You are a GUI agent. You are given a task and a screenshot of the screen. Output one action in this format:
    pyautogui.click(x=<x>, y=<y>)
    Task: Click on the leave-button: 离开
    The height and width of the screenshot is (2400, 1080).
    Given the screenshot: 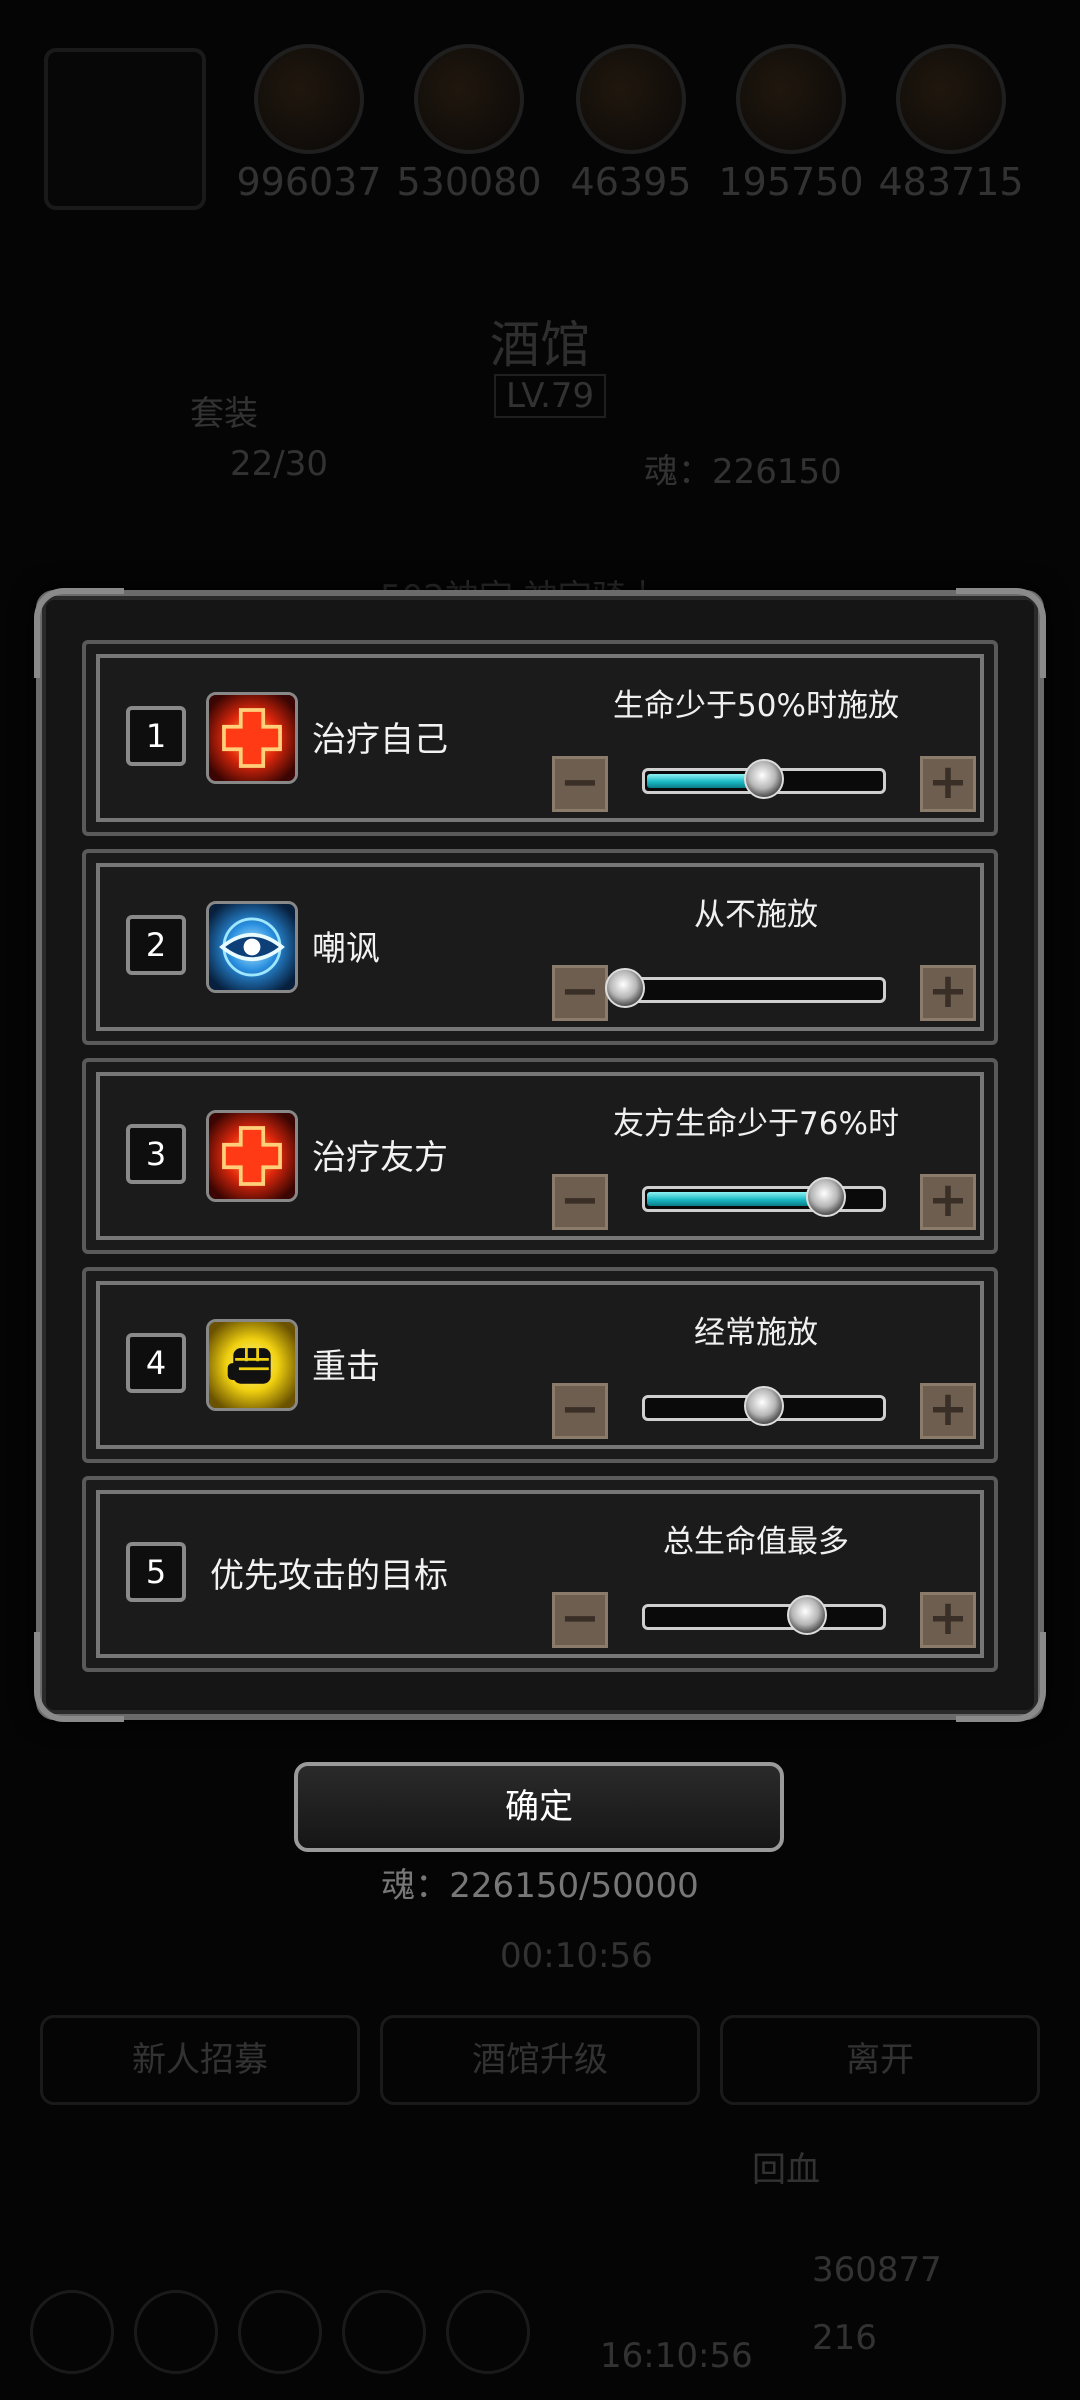 What is the action you would take?
    pyautogui.click(x=880, y=2060)
    